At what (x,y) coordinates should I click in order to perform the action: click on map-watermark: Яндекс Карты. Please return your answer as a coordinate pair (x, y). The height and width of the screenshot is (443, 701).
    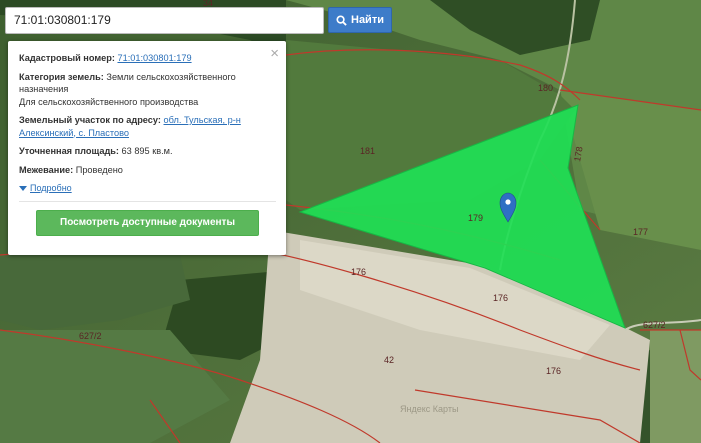
    Looking at the image, I should click on (429, 409).